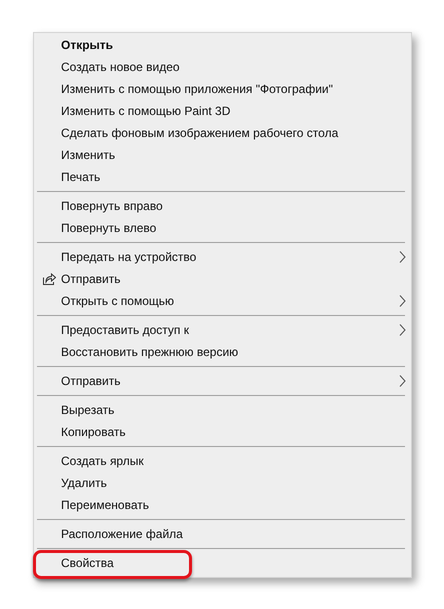  Describe the element at coordinates (222, 301) in the screenshot. I see `menu-item: Открыть с помощью` at that location.